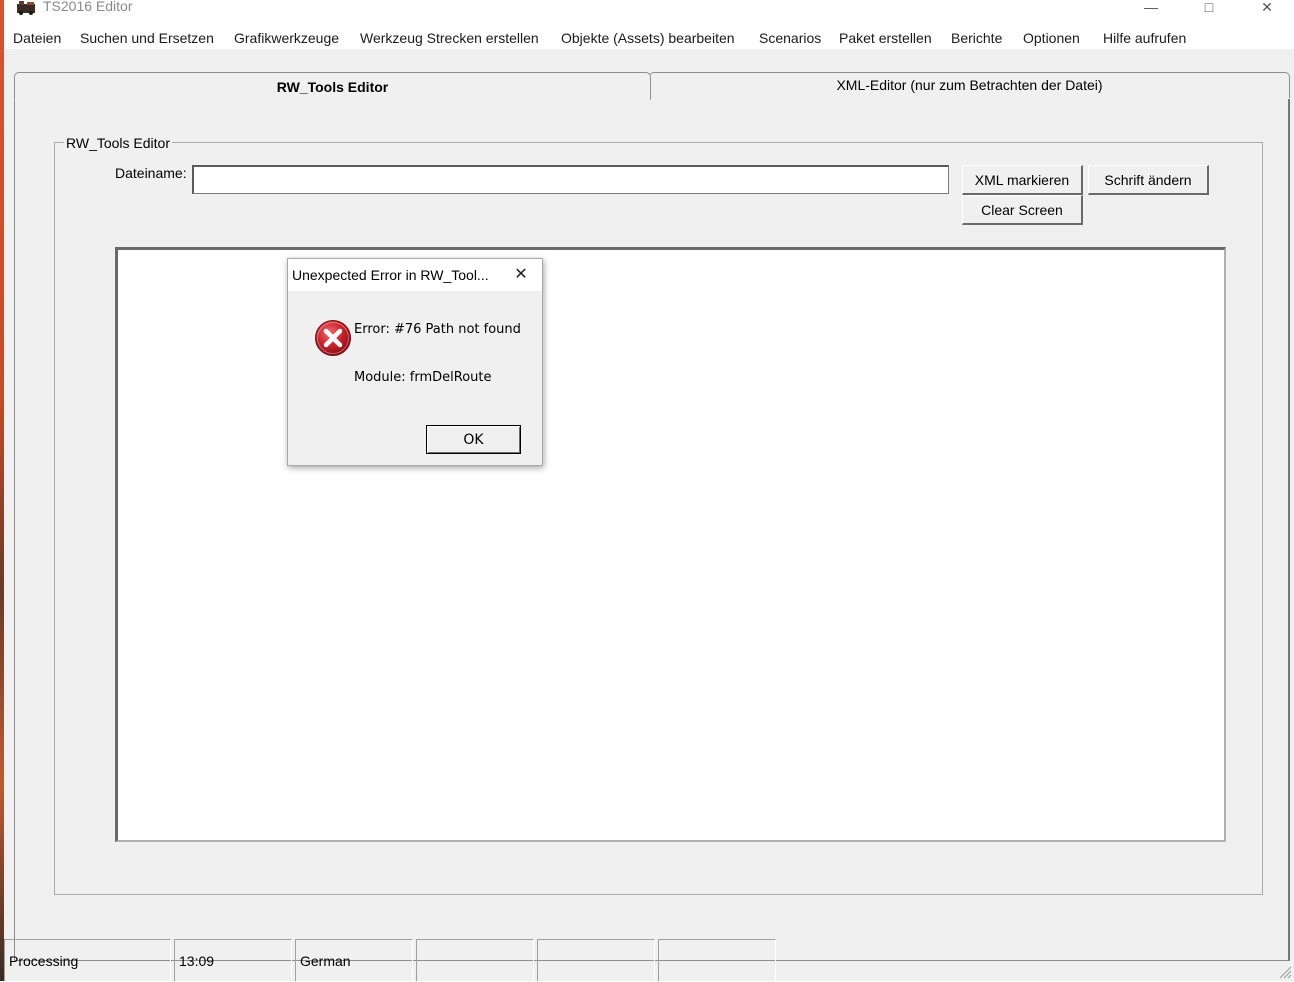  What do you see at coordinates (233, 960) in the screenshot?
I see `status-time: 13:09` at bounding box center [233, 960].